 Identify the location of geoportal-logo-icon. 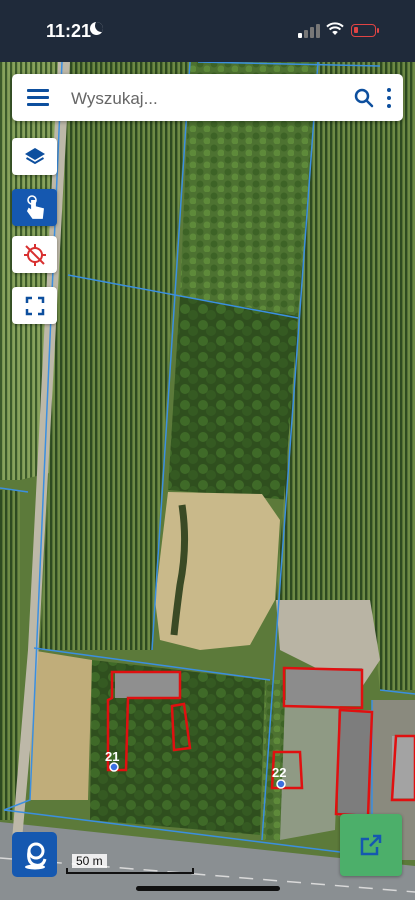
(35, 855).